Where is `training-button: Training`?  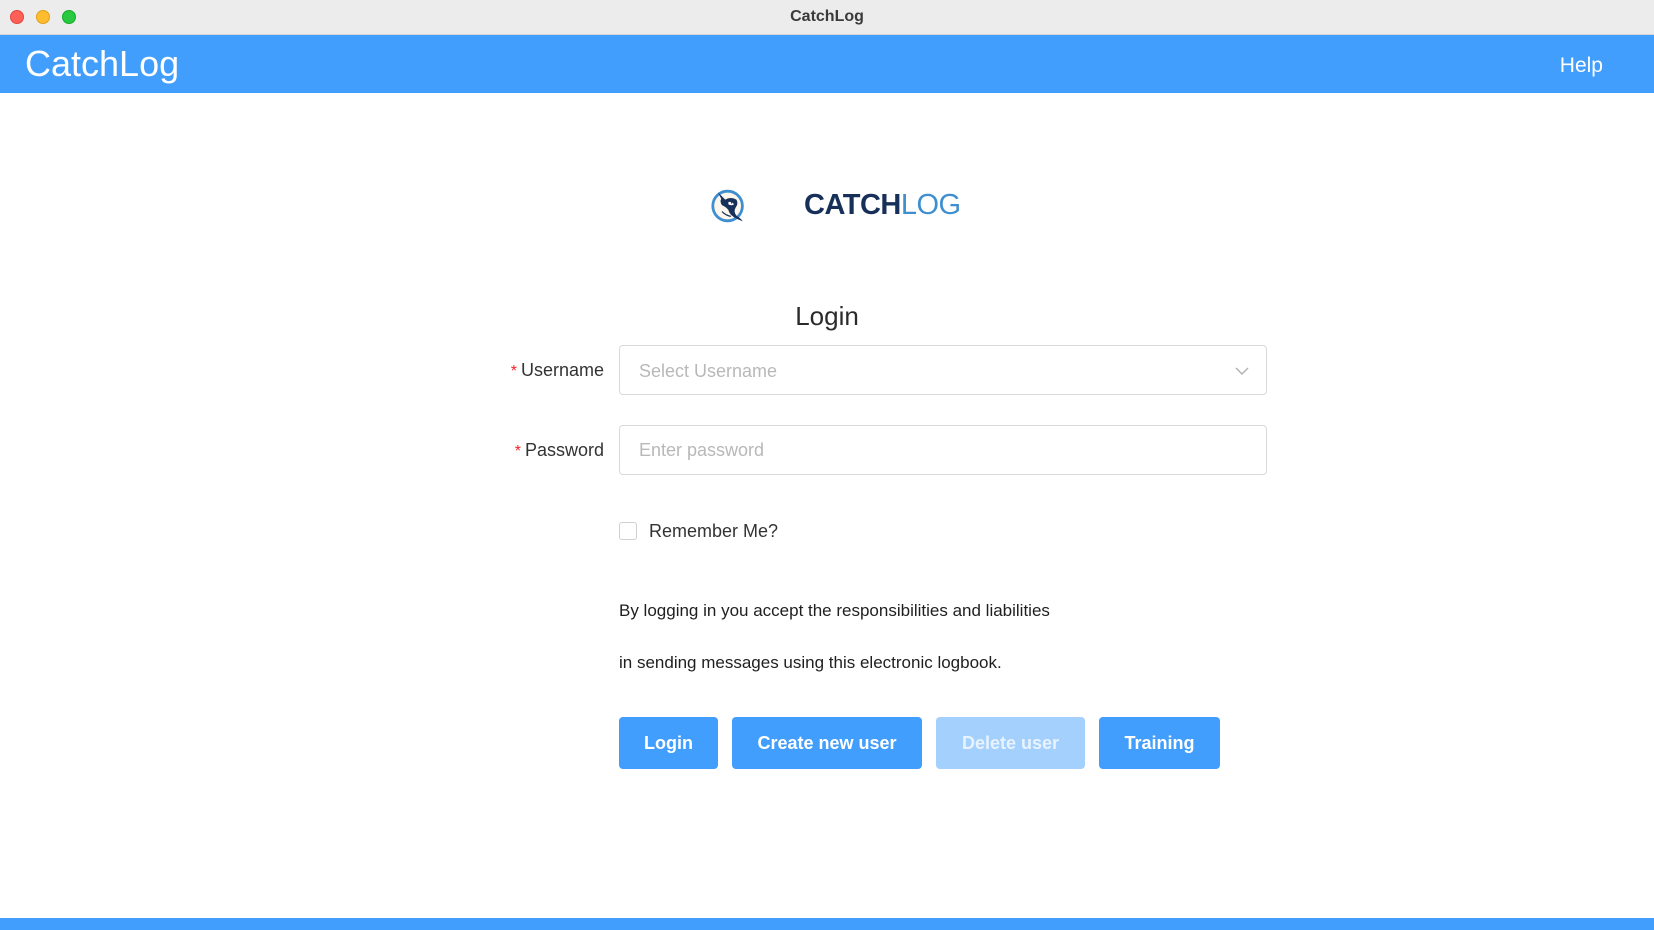
training-button: Training is located at coordinates (1159, 743).